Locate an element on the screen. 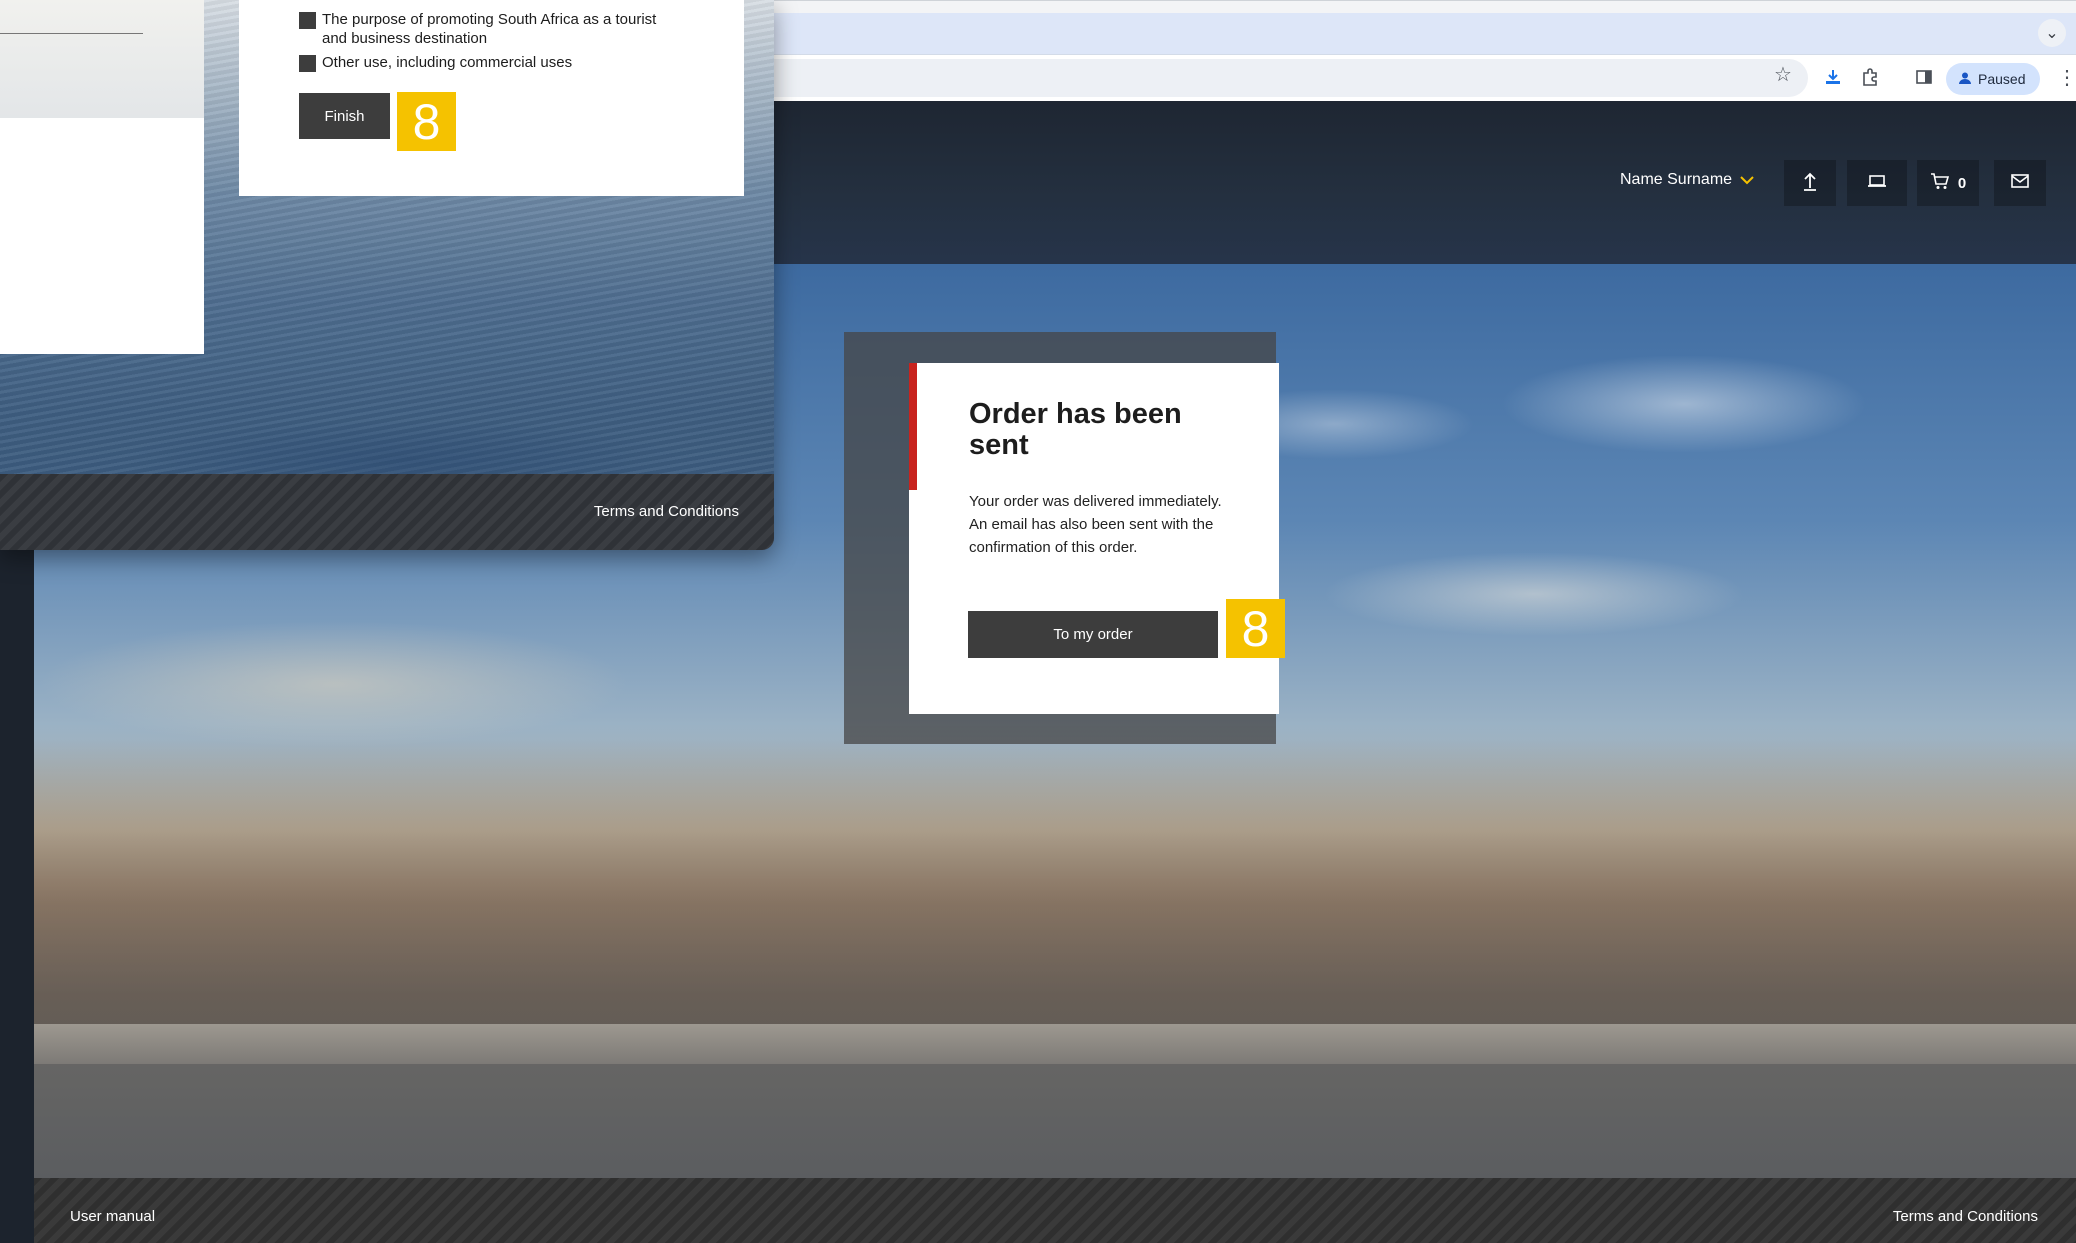  front-footer: Terms and Conditions is located at coordinates (387, 512).